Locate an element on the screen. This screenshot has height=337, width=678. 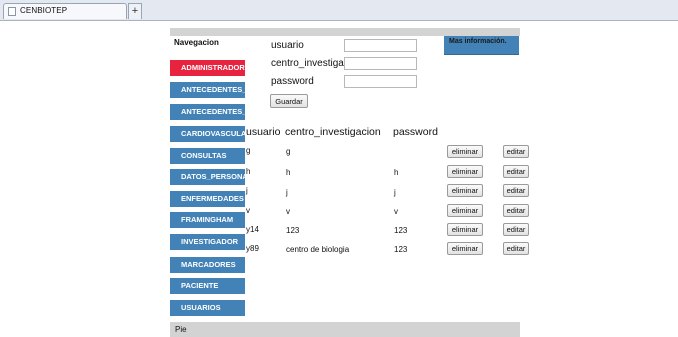
cell-centro: centro de biologia is located at coordinates (318, 249).